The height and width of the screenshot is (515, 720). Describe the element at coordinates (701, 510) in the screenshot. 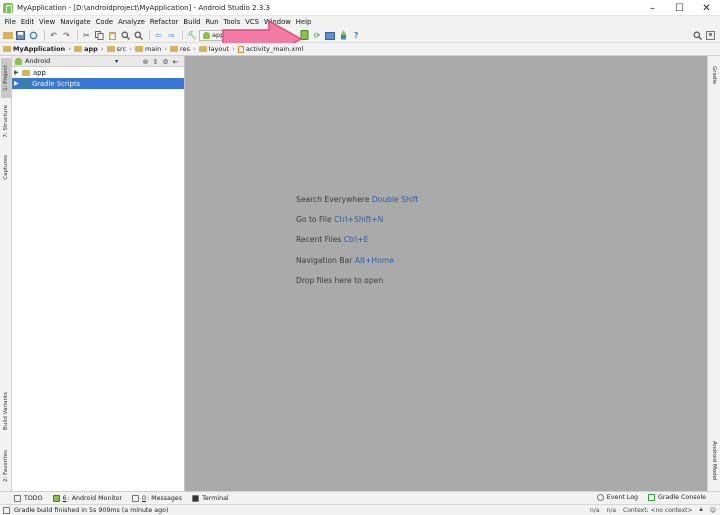

I see `lock-icon: 🔒︎` at that location.